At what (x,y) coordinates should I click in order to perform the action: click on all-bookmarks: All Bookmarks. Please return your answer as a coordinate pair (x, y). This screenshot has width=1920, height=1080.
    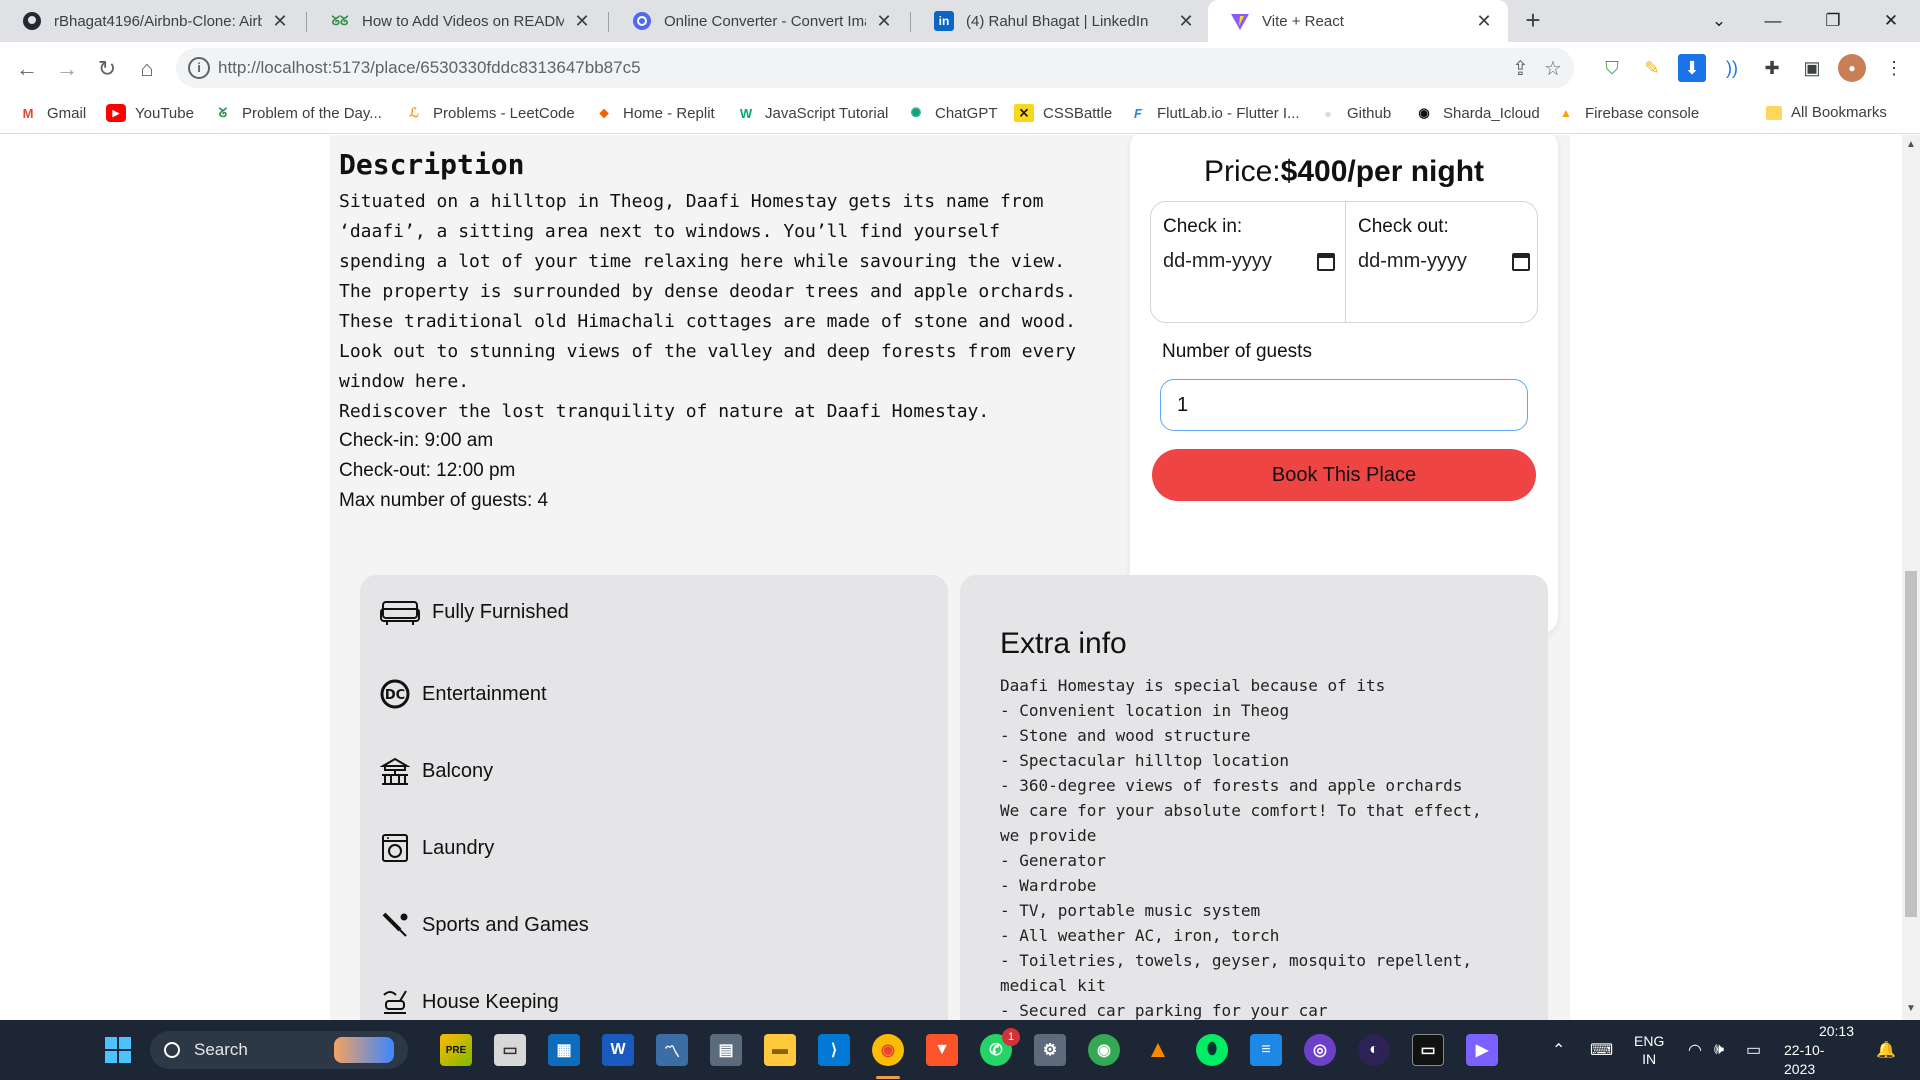
    Looking at the image, I should click on (1826, 112).